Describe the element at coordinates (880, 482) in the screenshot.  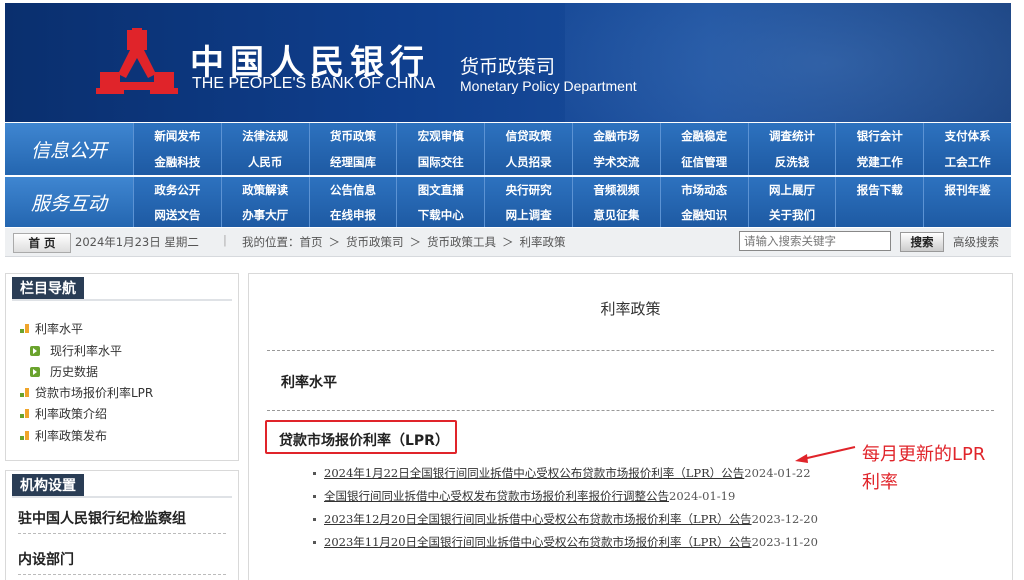
I see `annotation-line-2: 利率` at that location.